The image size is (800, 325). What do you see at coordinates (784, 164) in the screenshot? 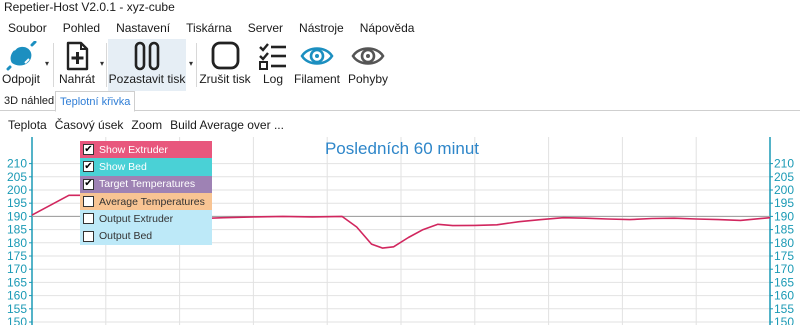
I see `y-tick-label-right: 210` at bounding box center [784, 164].